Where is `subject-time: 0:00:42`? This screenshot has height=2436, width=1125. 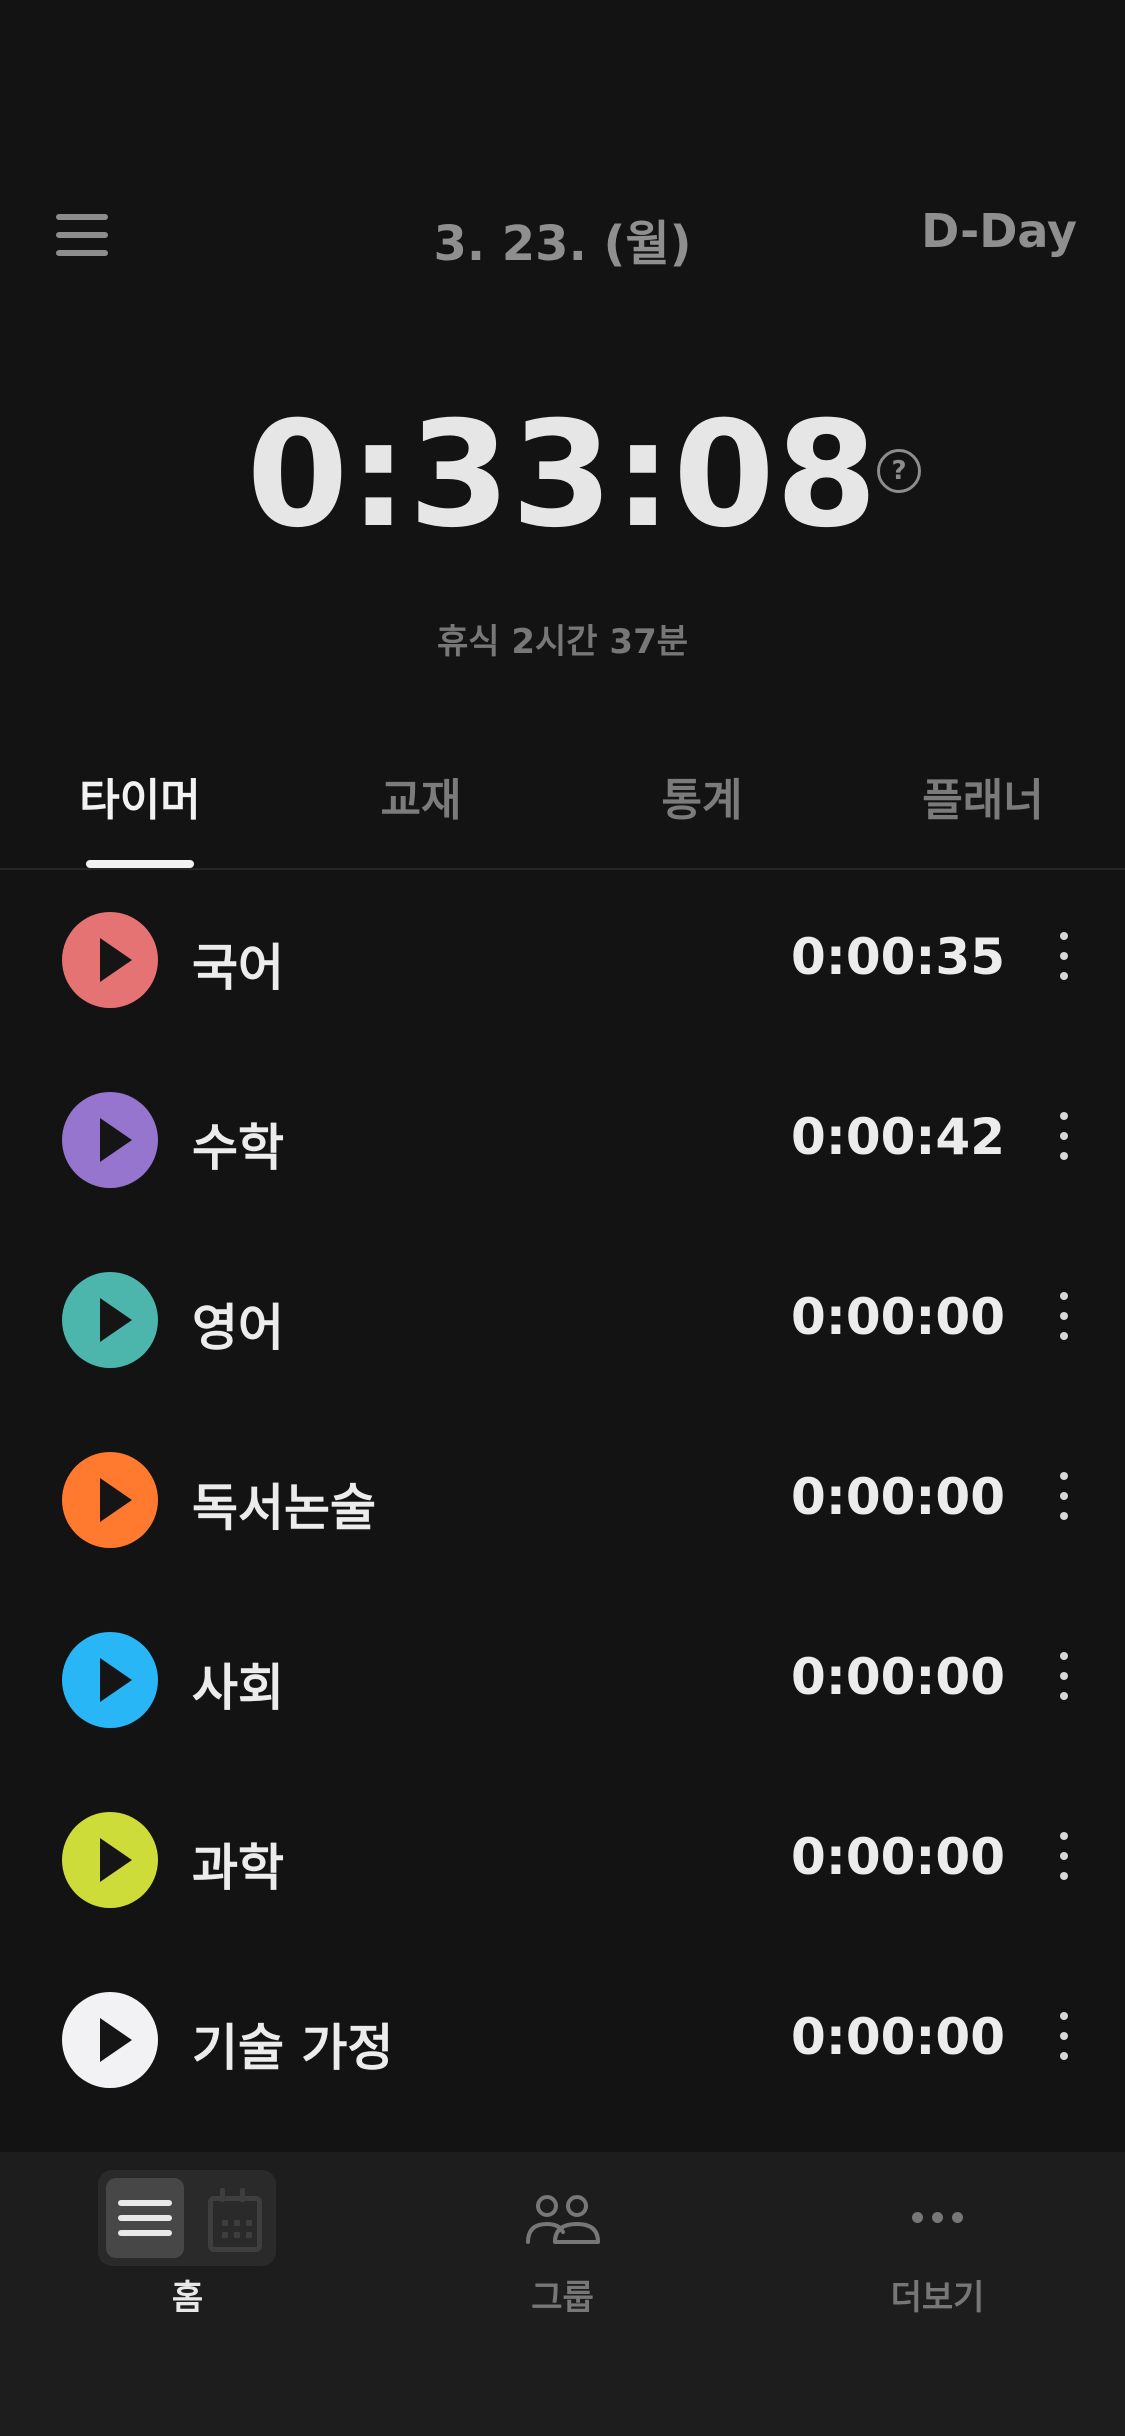
subject-time: 0:00:42 is located at coordinates (898, 1137).